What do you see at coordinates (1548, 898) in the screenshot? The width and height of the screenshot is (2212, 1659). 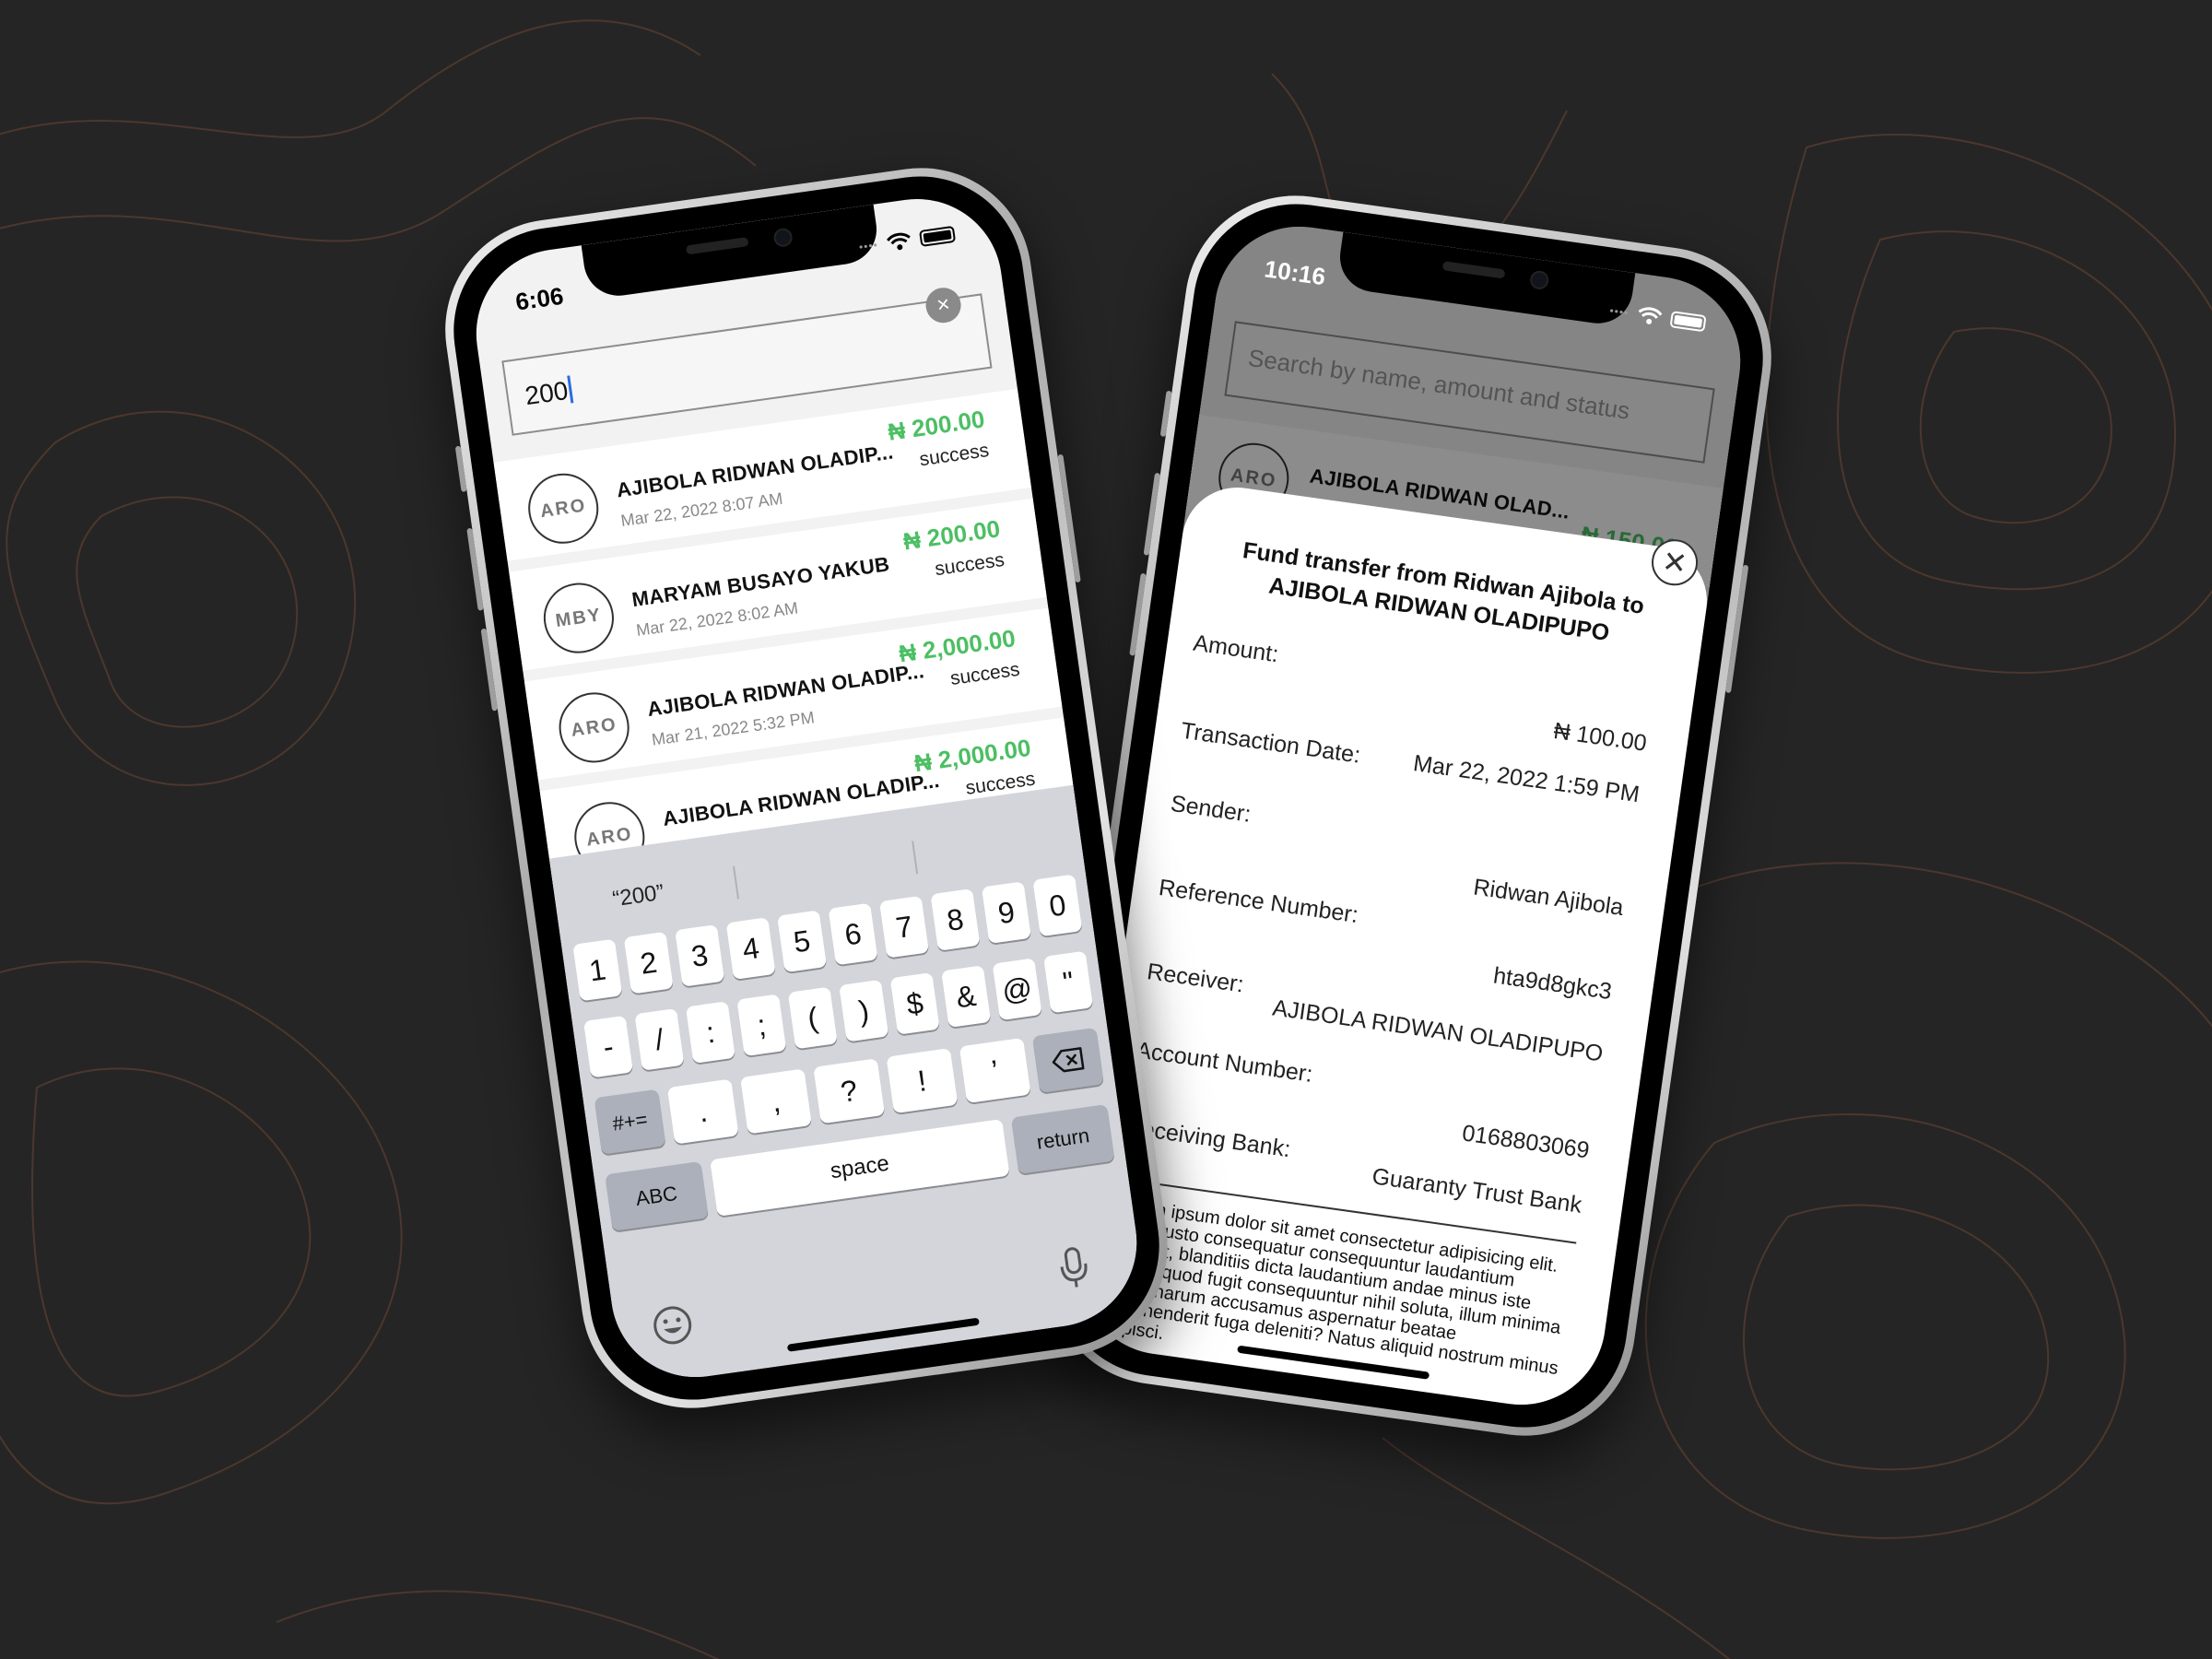 I see `detail-value-sender: Ridwan Ajibola` at bounding box center [1548, 898].